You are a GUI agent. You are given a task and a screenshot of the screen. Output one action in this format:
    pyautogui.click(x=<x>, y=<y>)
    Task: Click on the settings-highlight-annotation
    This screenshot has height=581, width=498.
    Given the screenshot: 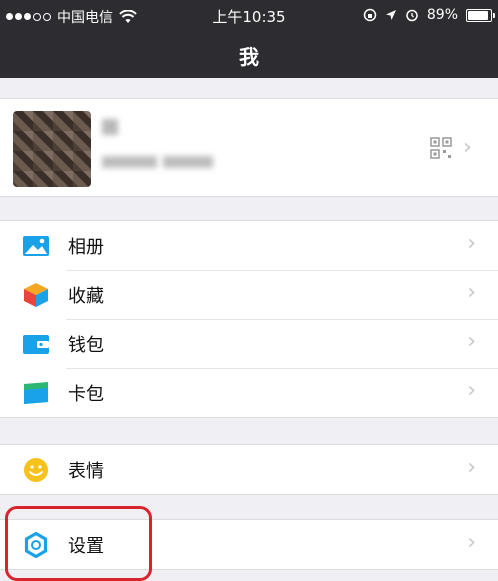 What is the action you would take?
    pyautogui.click(x=78, y=543)
    